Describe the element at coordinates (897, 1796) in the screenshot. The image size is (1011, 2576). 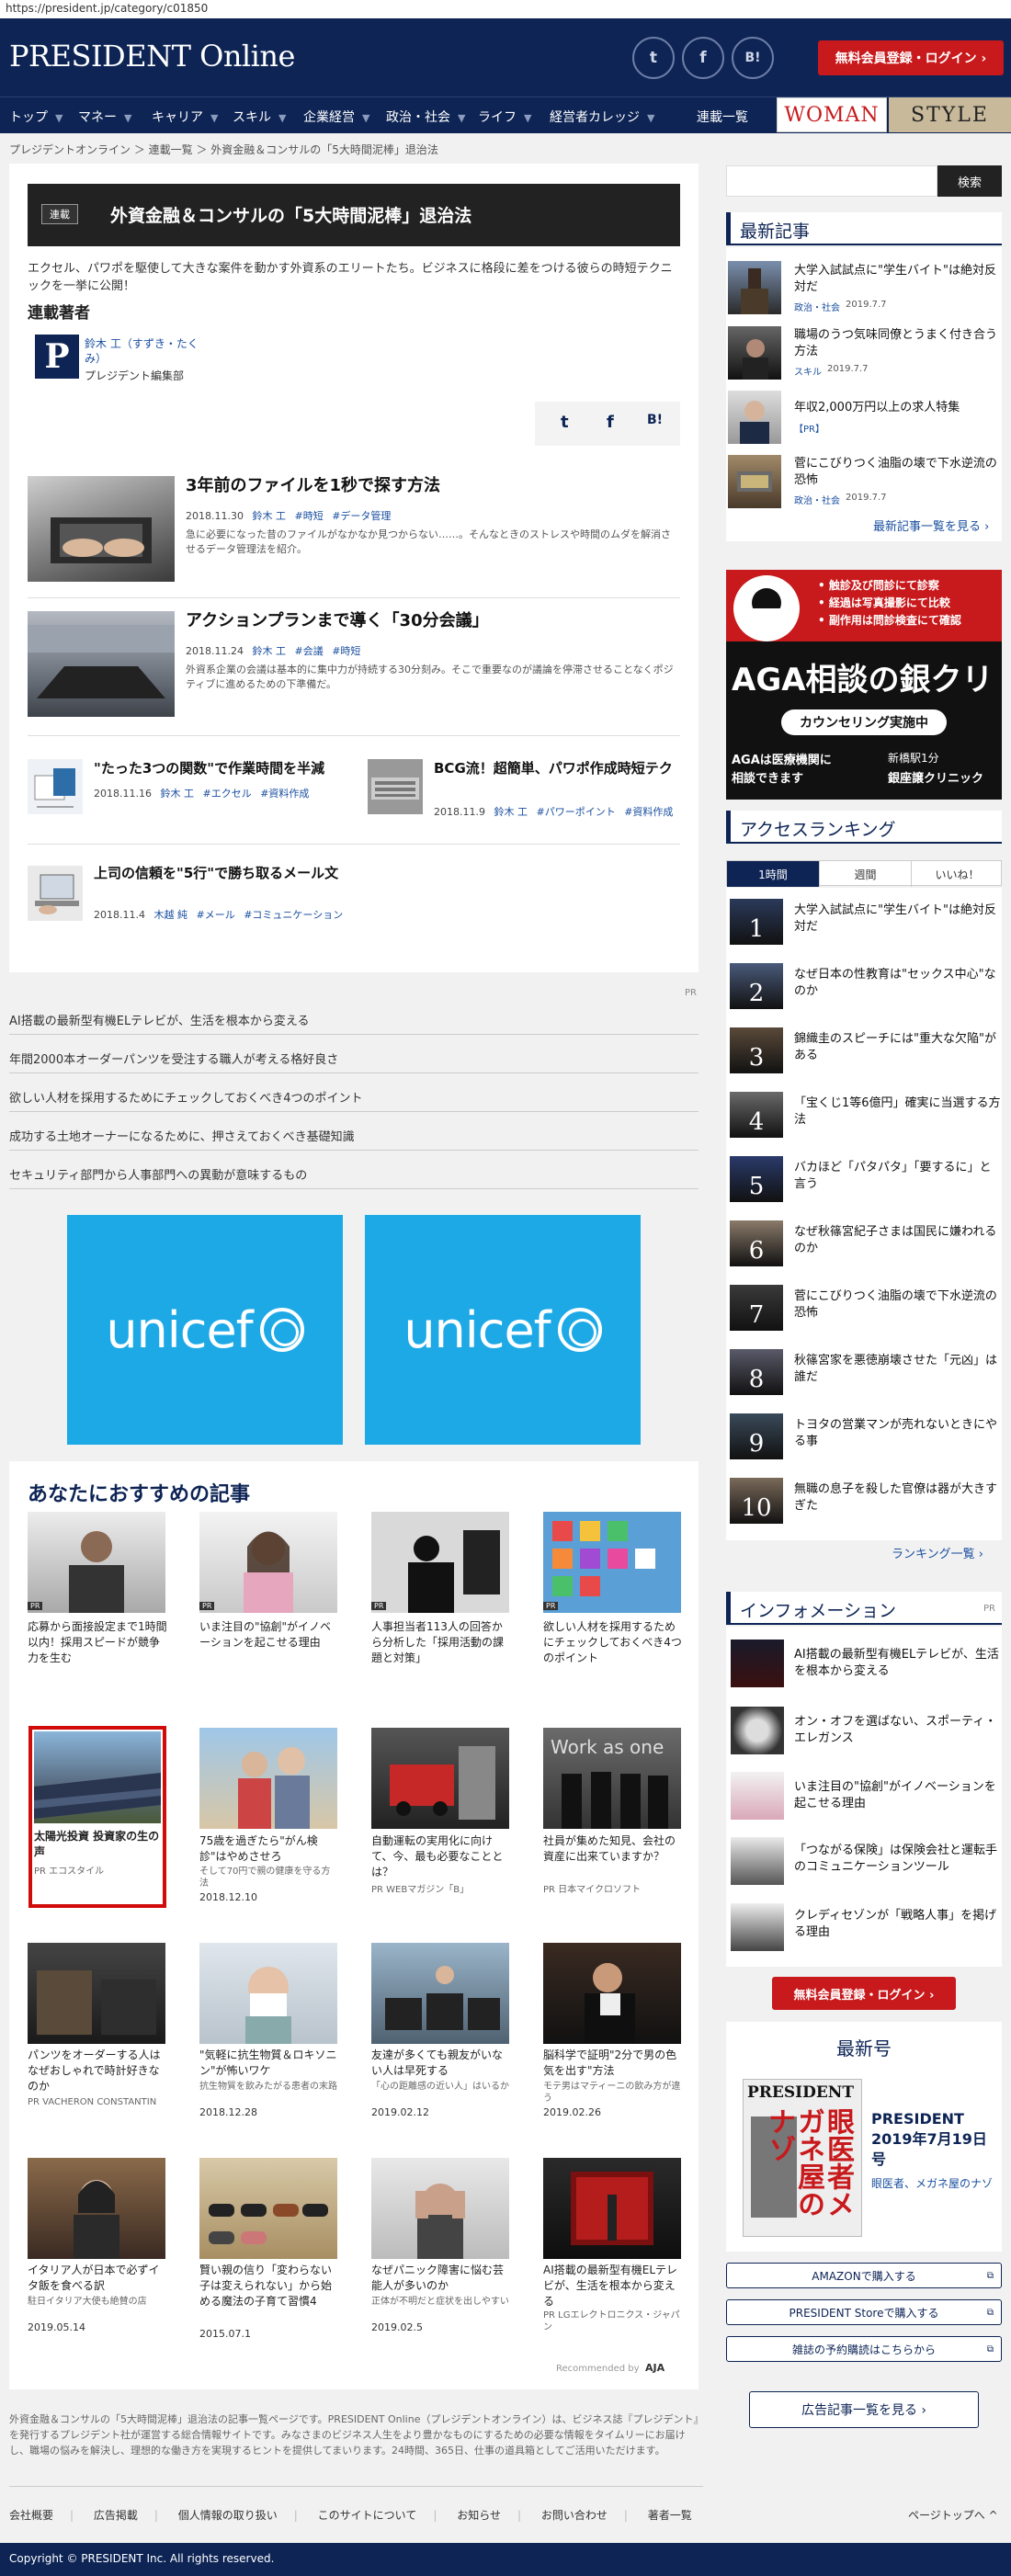
I see `info-title: いま注目の"協創"がイノベーションを起こせる理由` at that location.